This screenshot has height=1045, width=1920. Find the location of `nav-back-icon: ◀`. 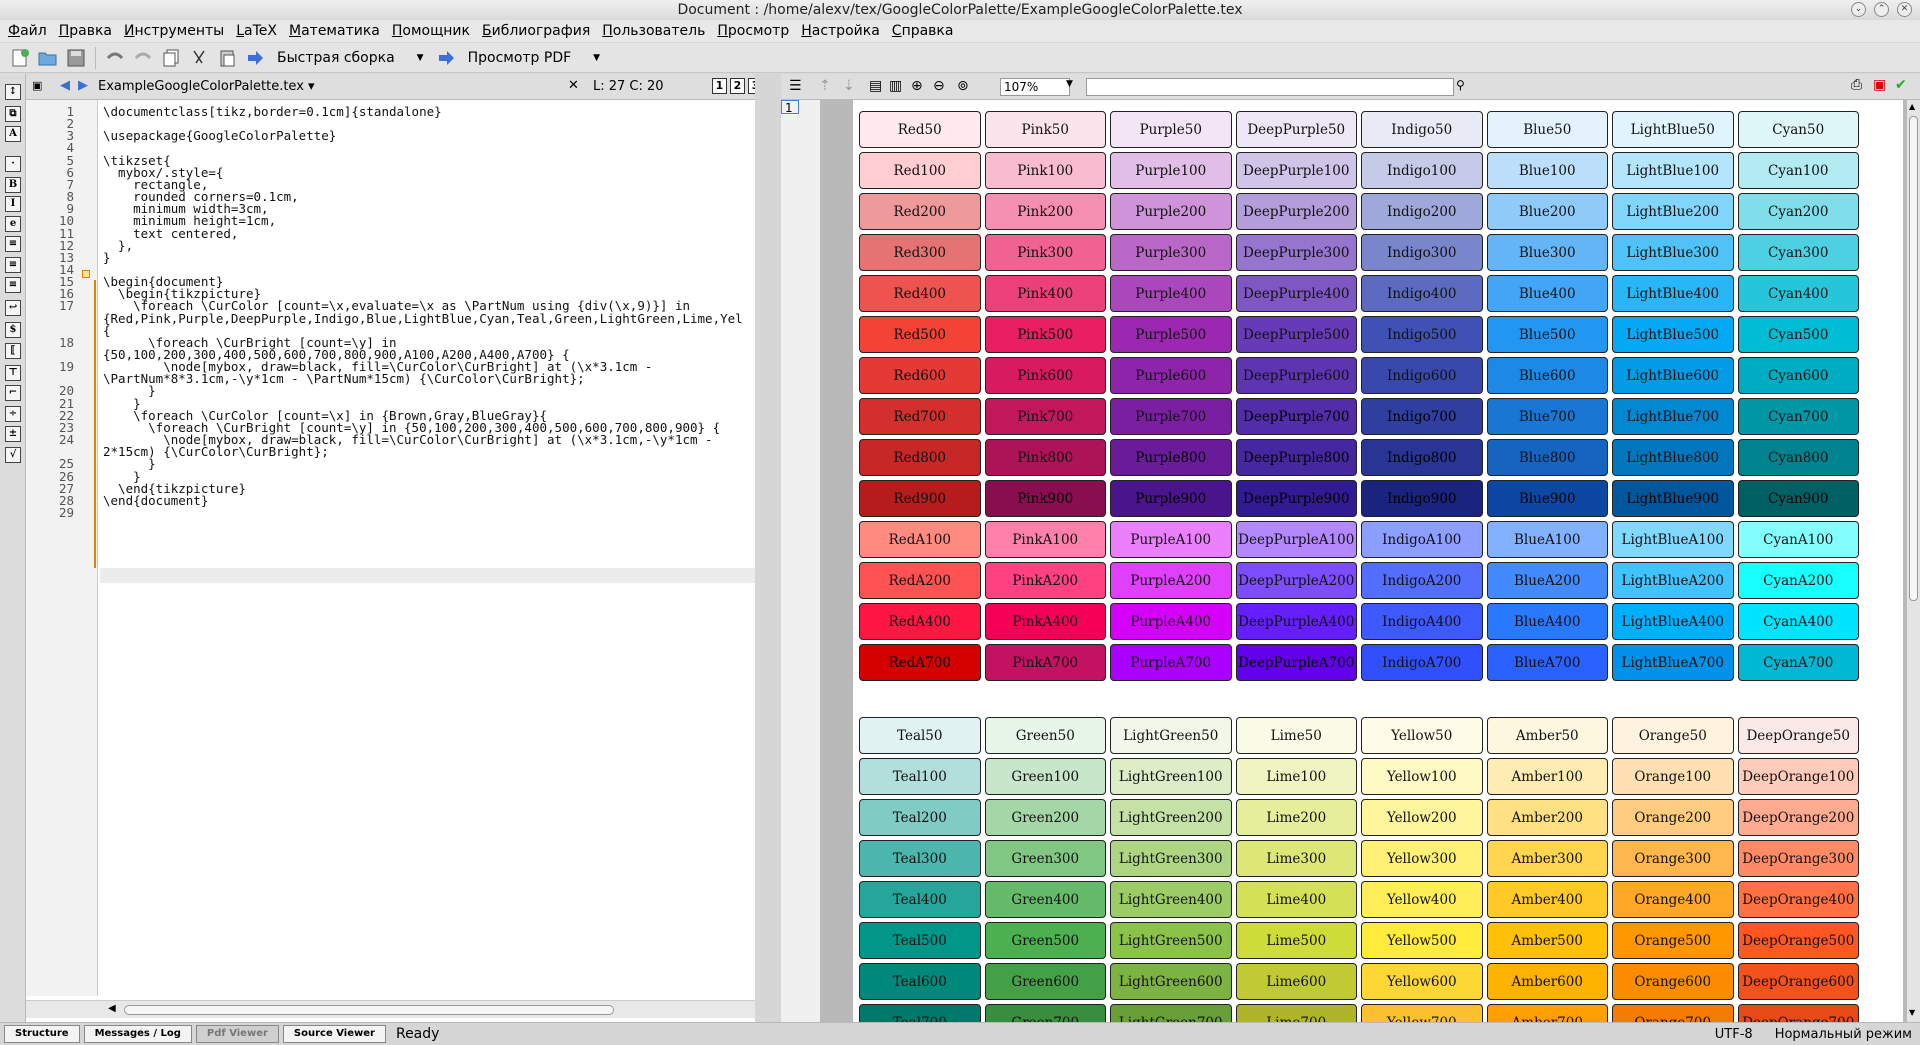

nav-back-icon: ◀ is located at coordinates (65, 85).